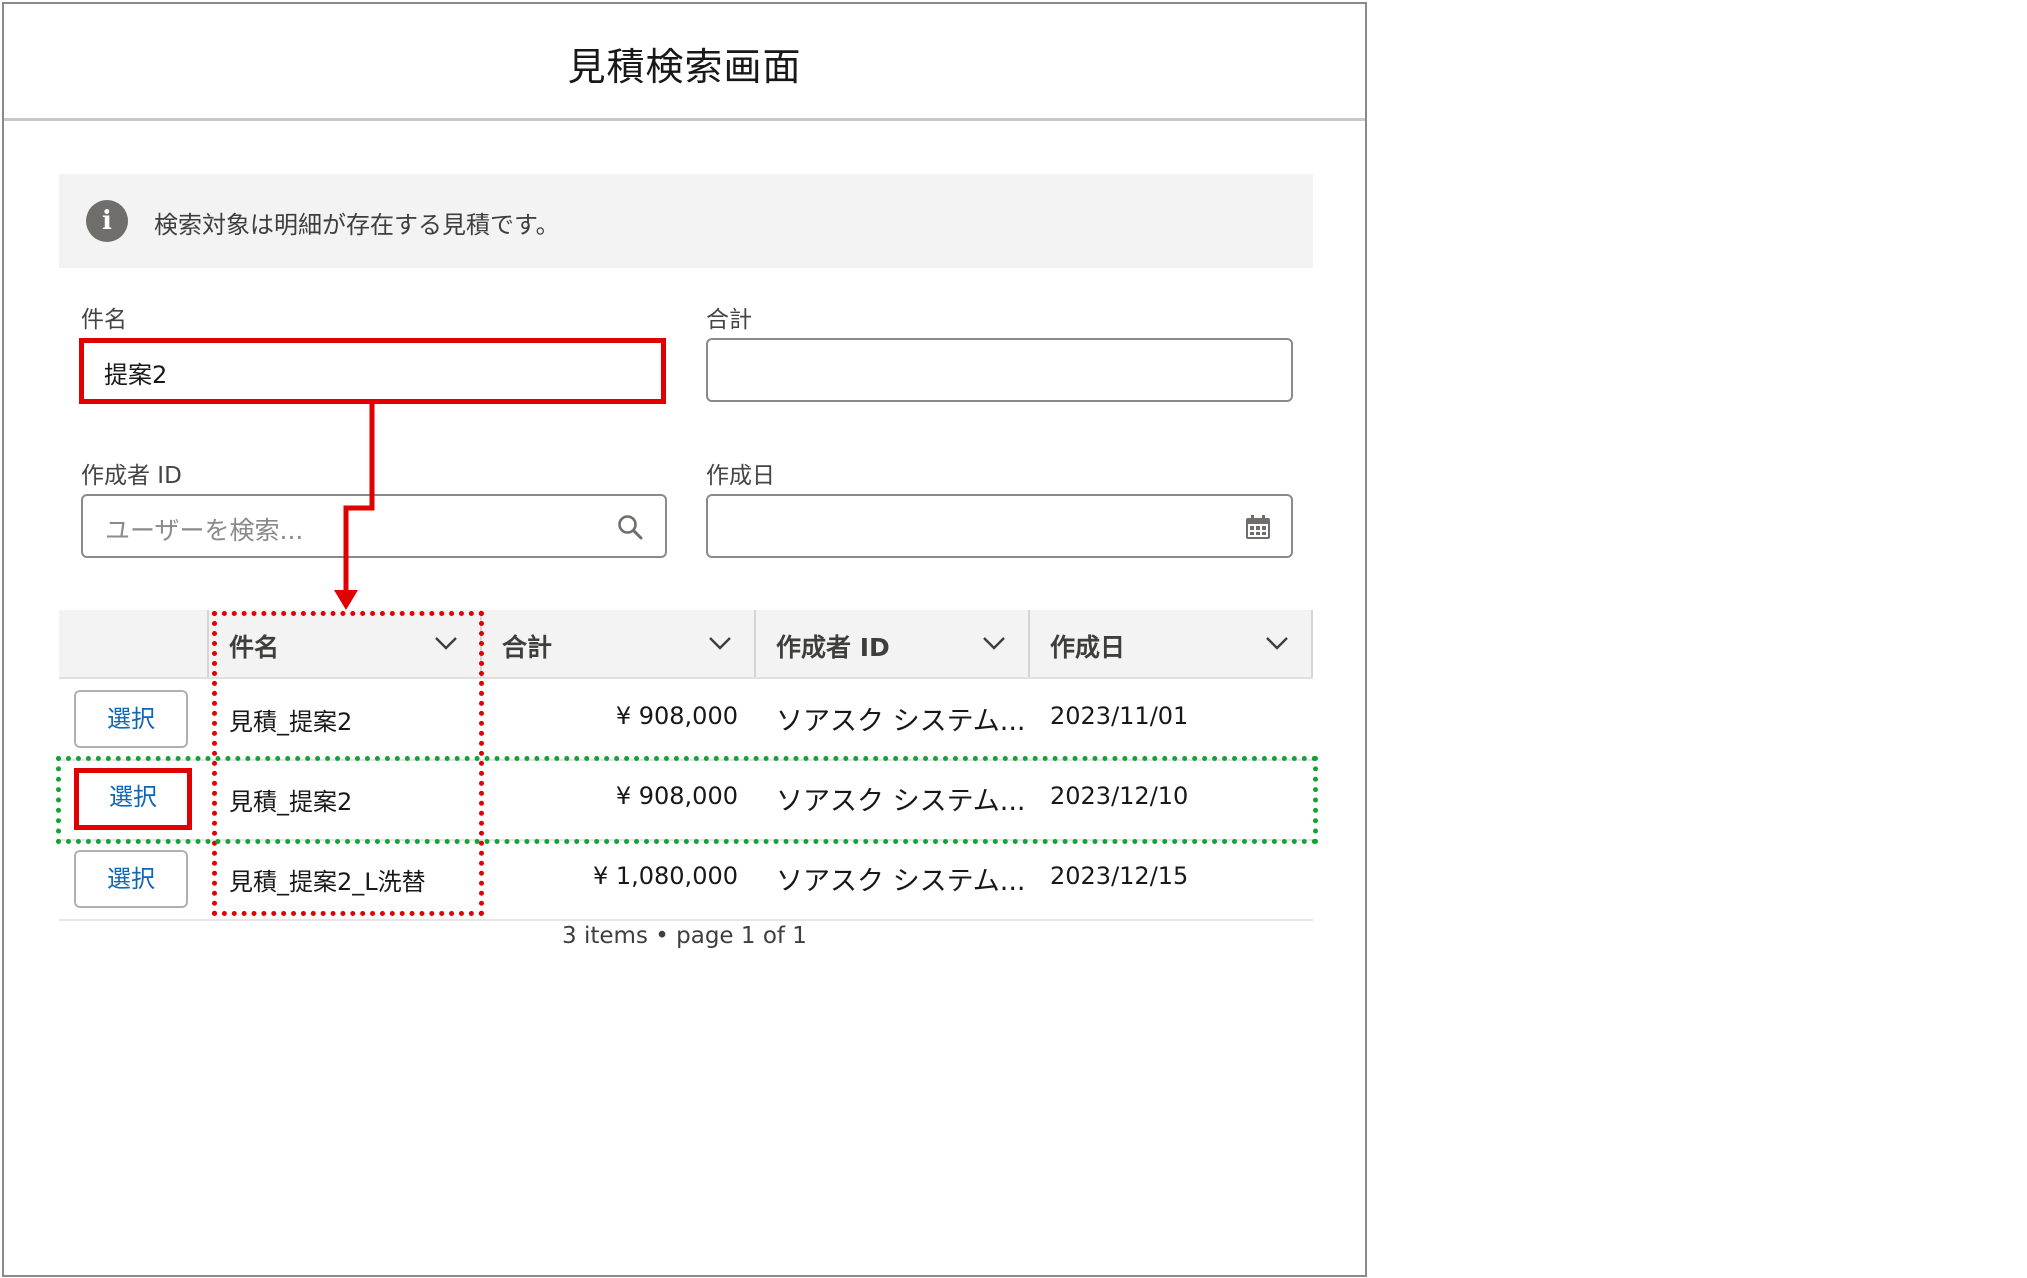  I want to click on flow-arrow, so click(354, 507).